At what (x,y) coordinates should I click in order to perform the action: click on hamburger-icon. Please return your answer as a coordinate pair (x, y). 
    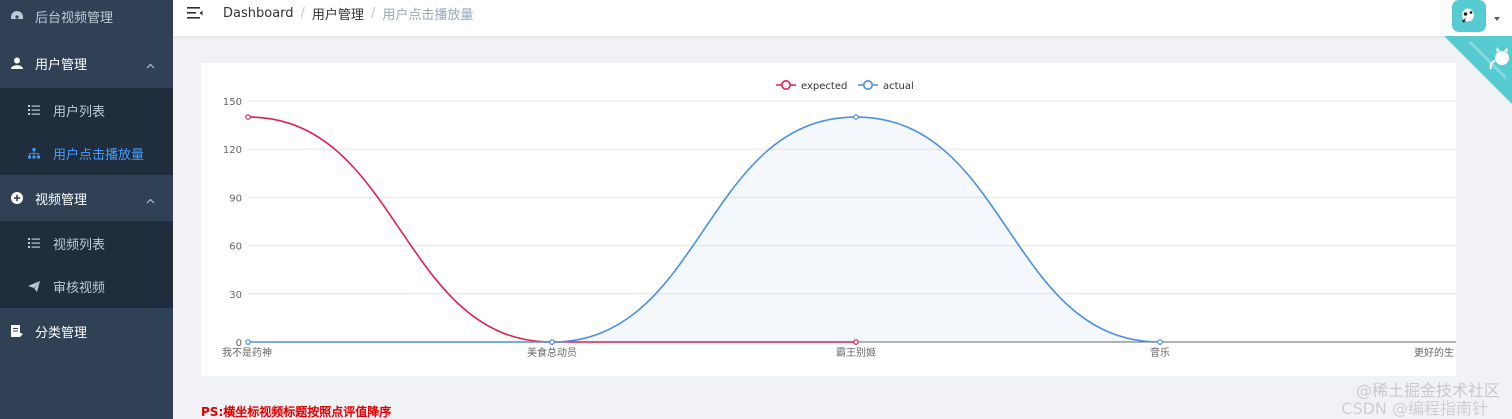
    Looking at the image, I should click on (195, 12).